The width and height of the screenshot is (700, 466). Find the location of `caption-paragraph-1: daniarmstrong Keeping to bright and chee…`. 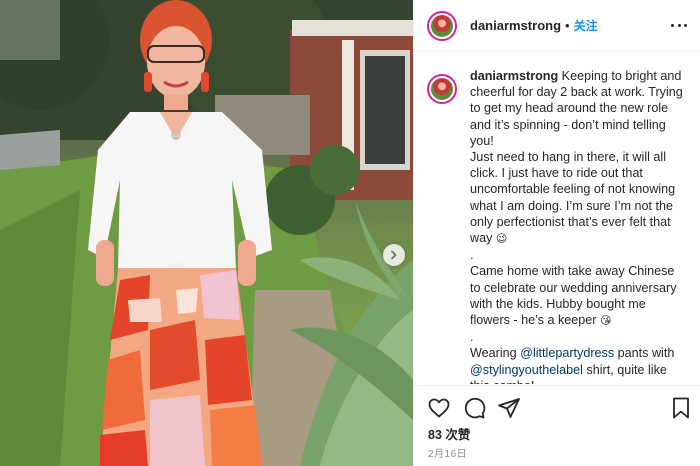

caption-paragraph-1: daniarmstrong Keeping to bright and chee… is located at coordinates (578, 108).